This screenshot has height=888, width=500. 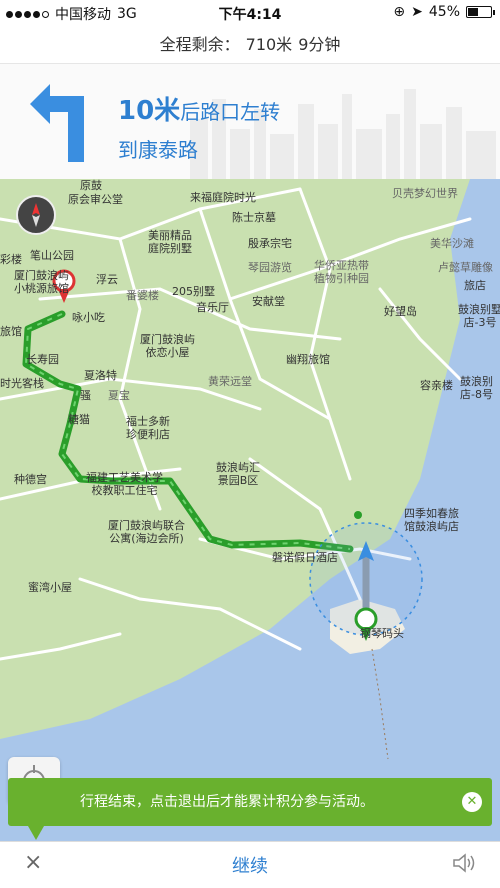 I want to click on continue-button: 继续, so click(x=250, y=865).